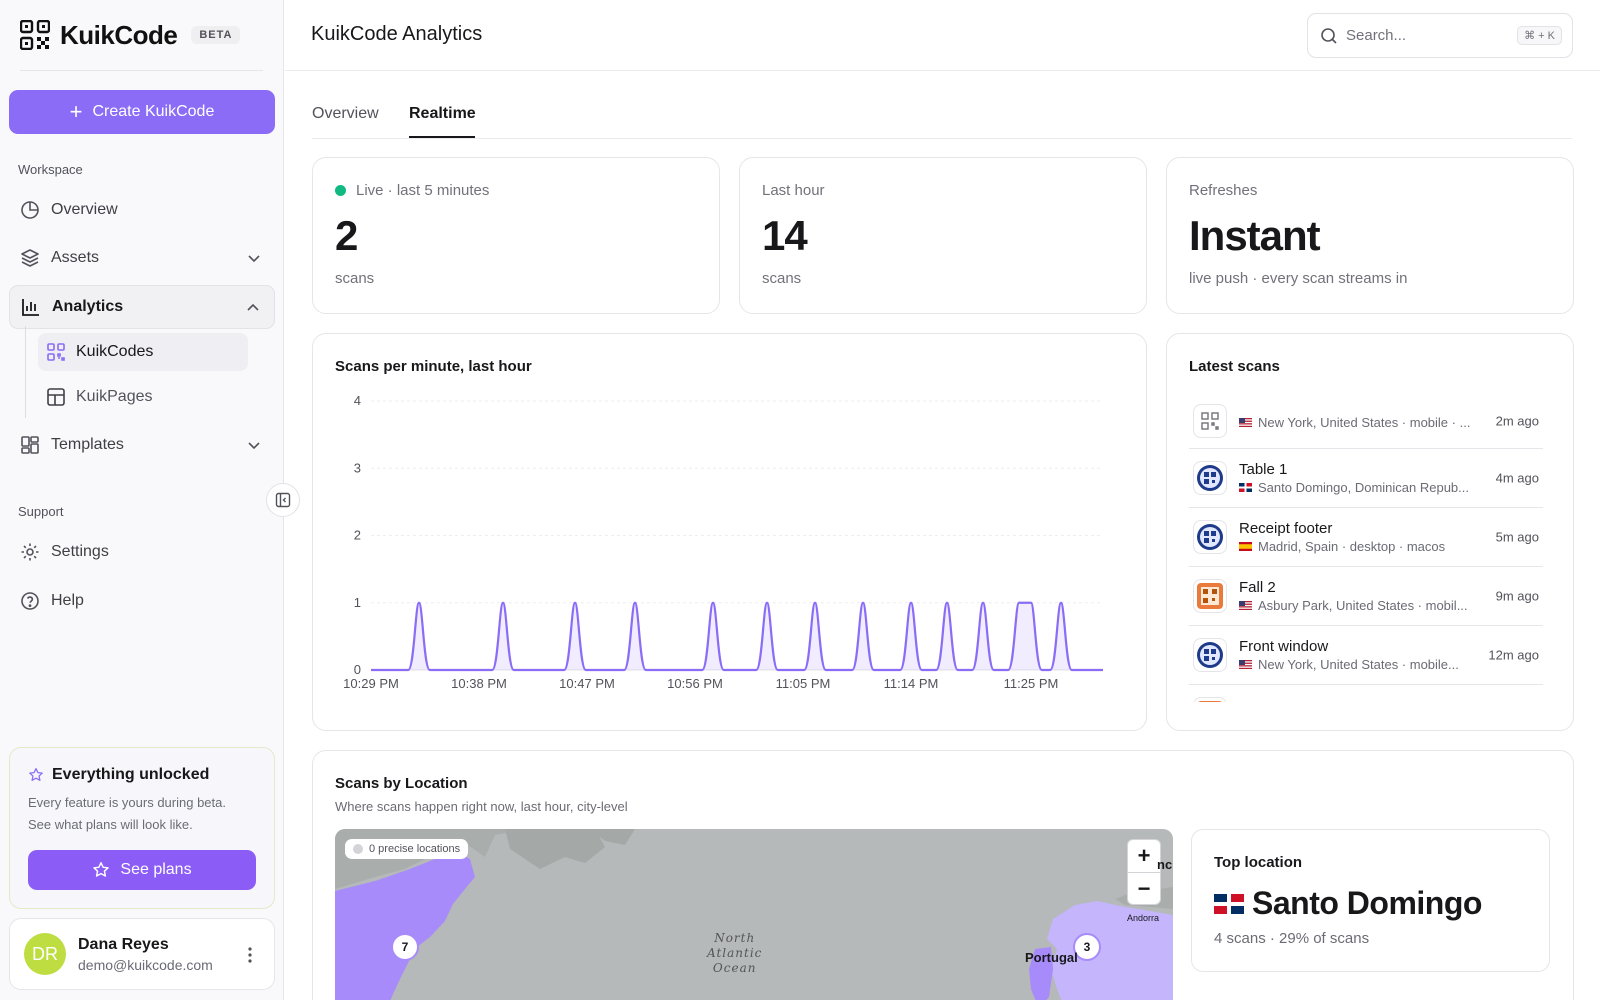  I want to click on sidebar-item-label: Help, so click(67, 600).